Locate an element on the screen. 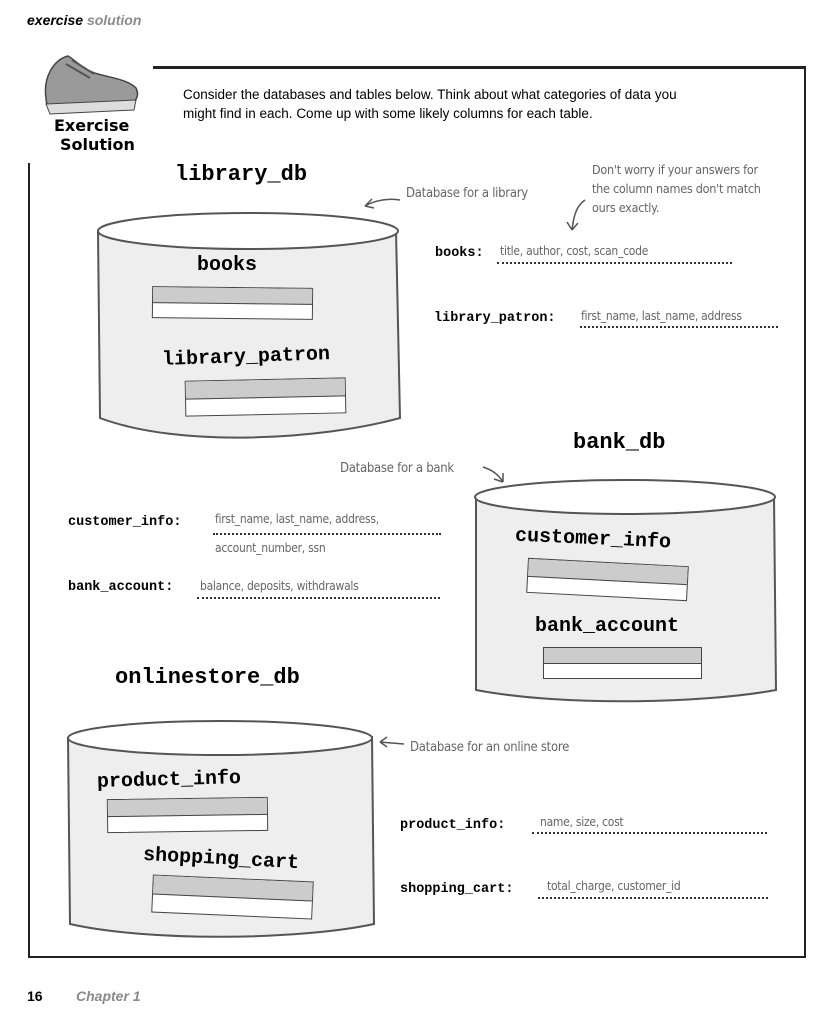  answer-label-books: books: is located at coordinates (459, 253).